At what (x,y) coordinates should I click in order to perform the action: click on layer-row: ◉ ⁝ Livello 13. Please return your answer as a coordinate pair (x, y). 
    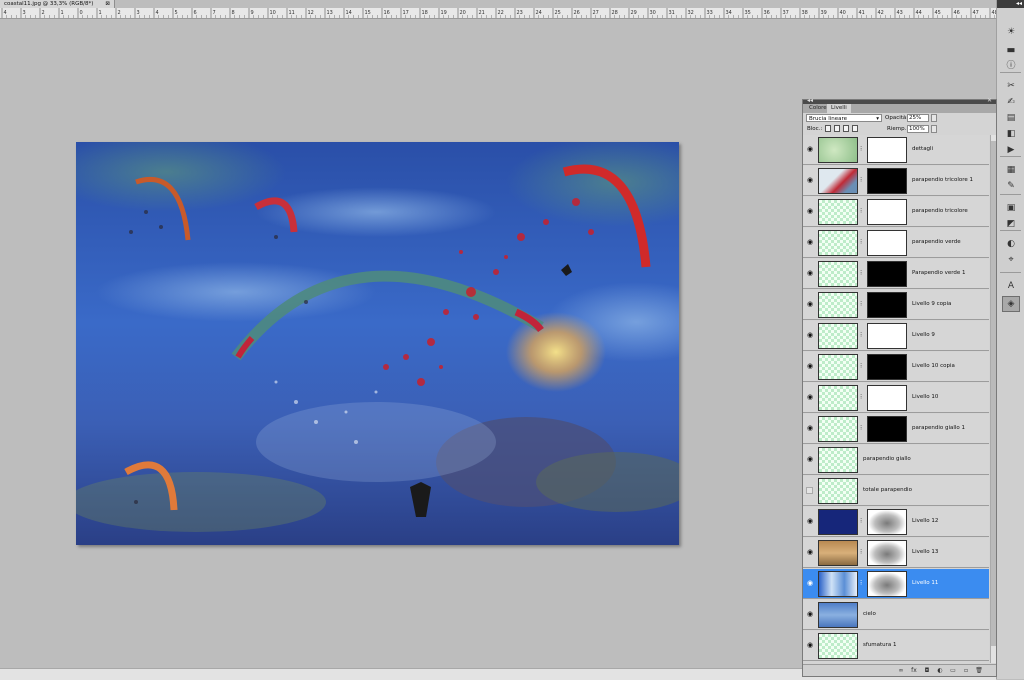
    Looking at the image, I should click on (896, 553).